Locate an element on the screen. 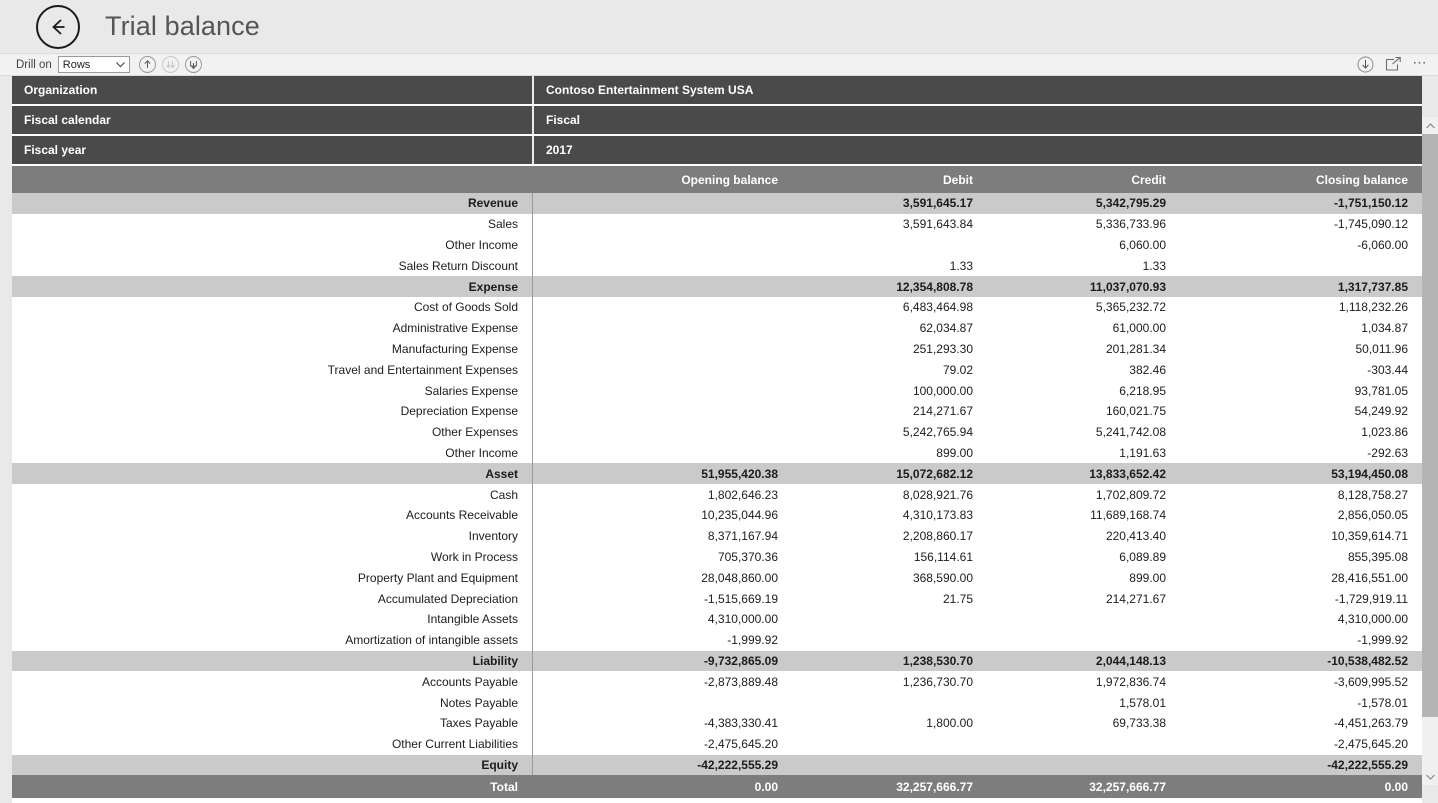 The width and height of the screenshot is (1438, 803). column-header-closing-balance: Closing balance is located at coordinates (1301, 179).